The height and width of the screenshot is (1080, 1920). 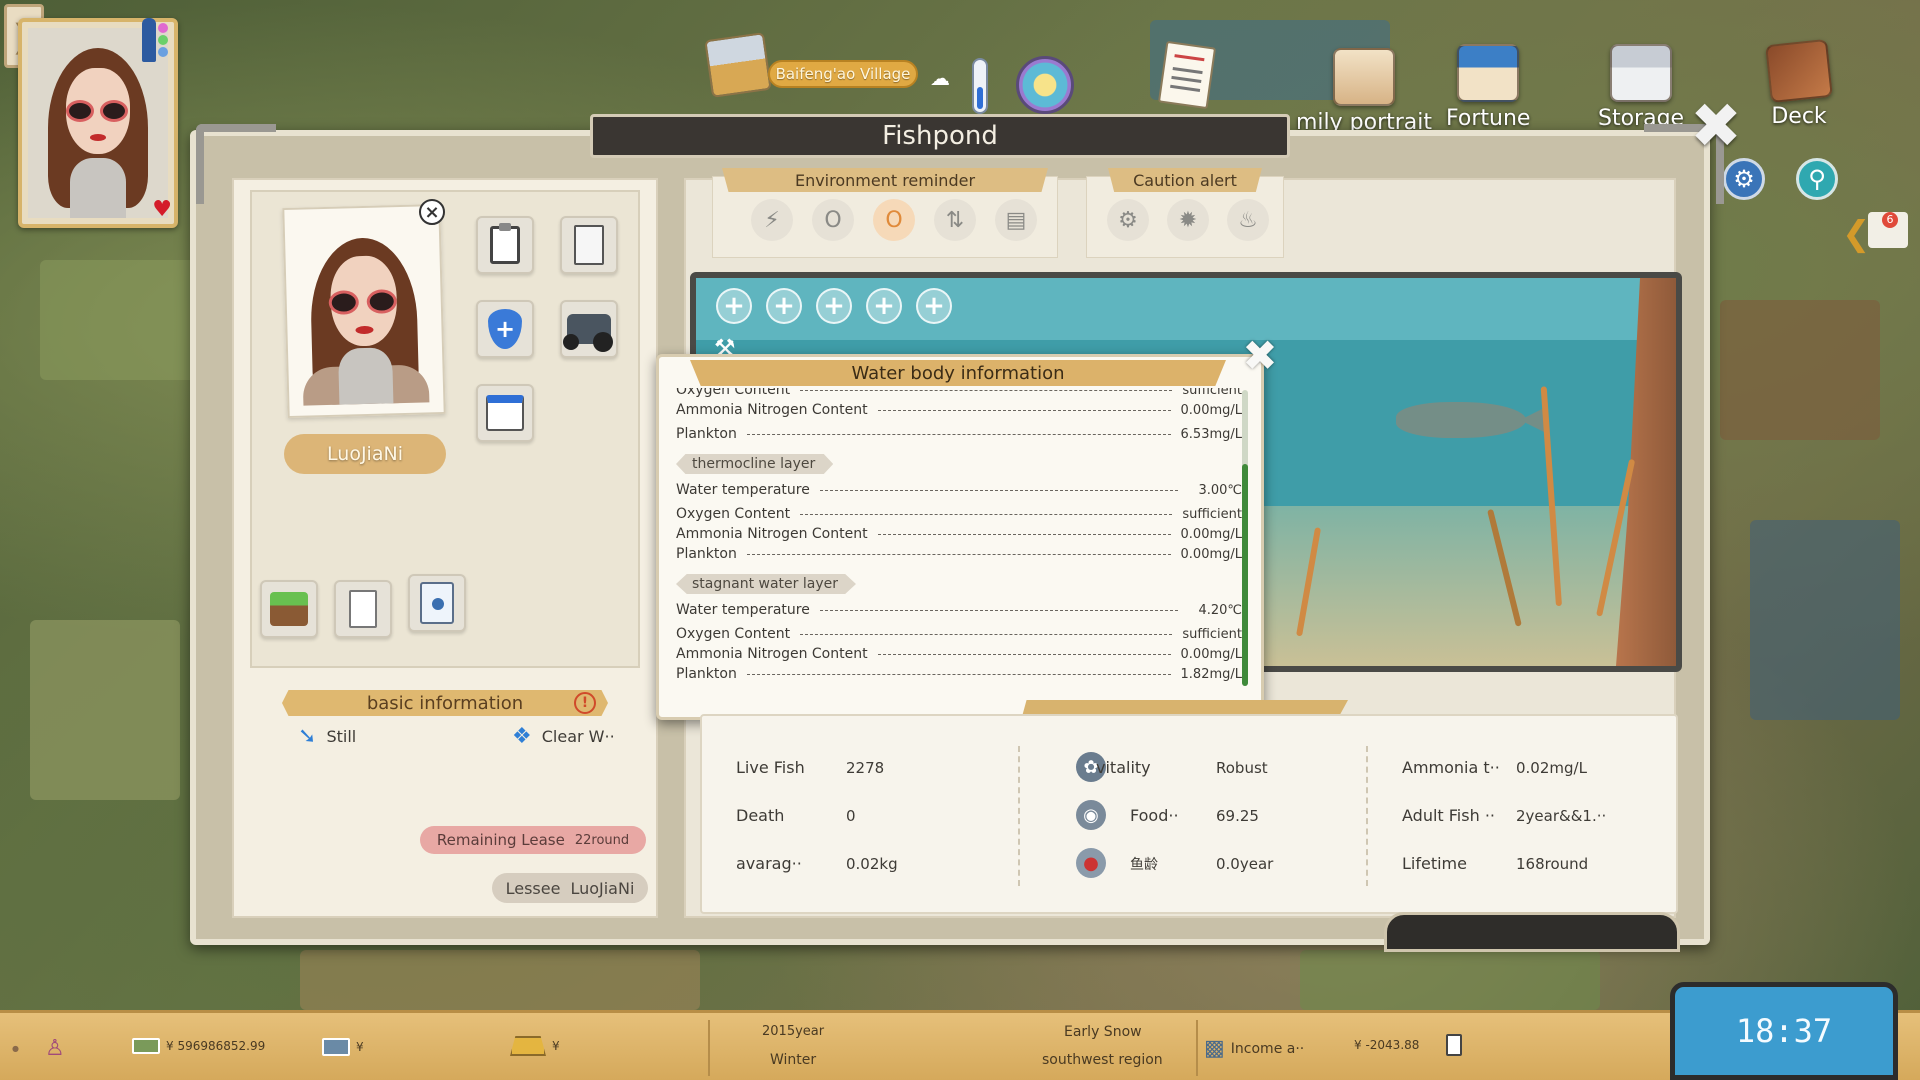 What do you see at coordinates (733, 393) in the screenshot?
I see `water-row-key: Oxygen Content` at bounding box center [733, 393].